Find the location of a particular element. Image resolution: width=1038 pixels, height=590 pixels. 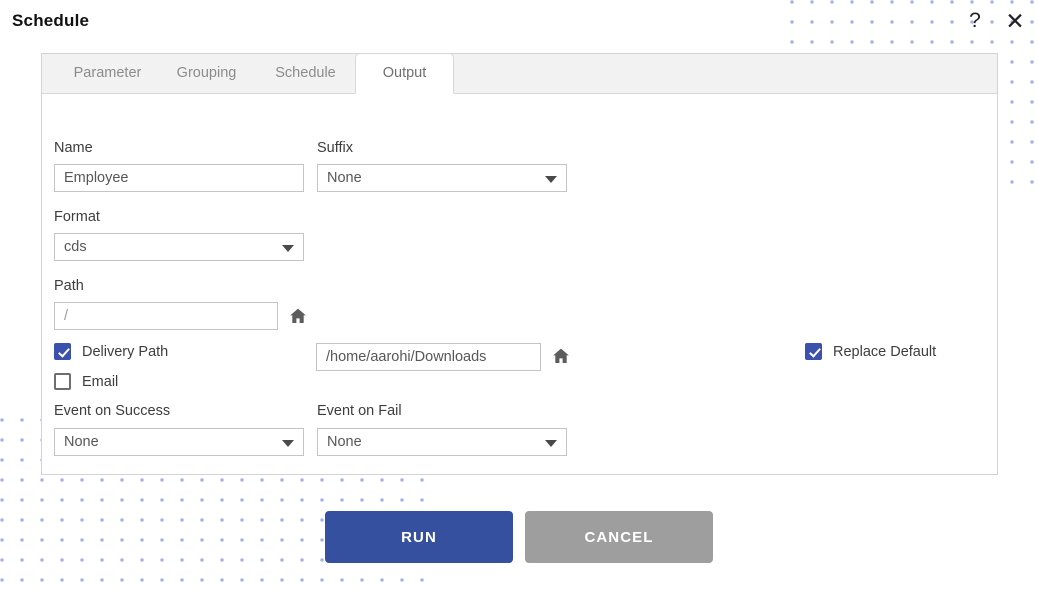

suffix-selected-value: None is located at coordinates (344, 178).